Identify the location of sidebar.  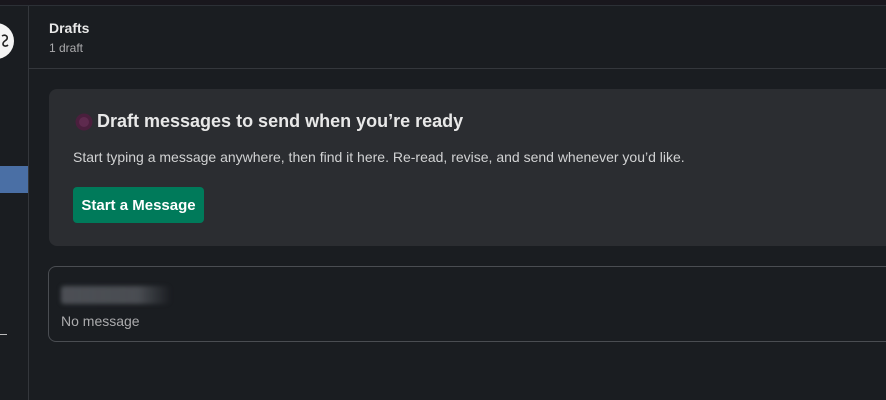
(14, 203).